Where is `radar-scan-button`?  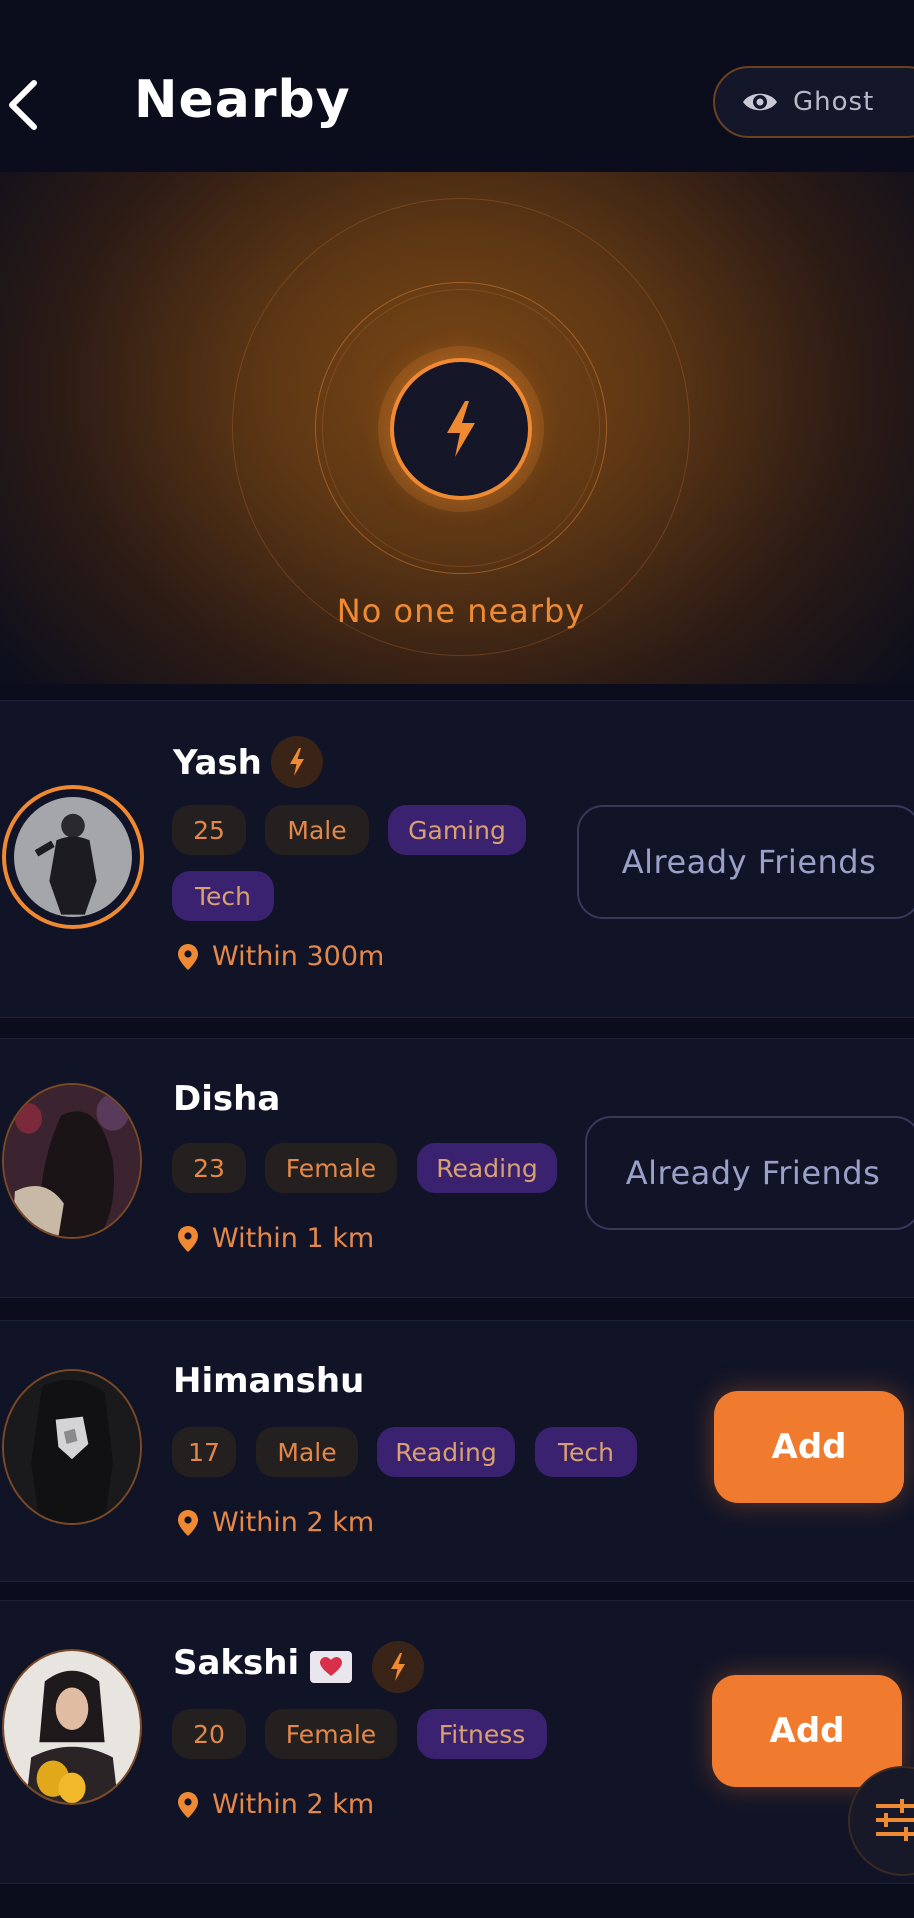 radar-scan-button is located at coordinates (461, 429).